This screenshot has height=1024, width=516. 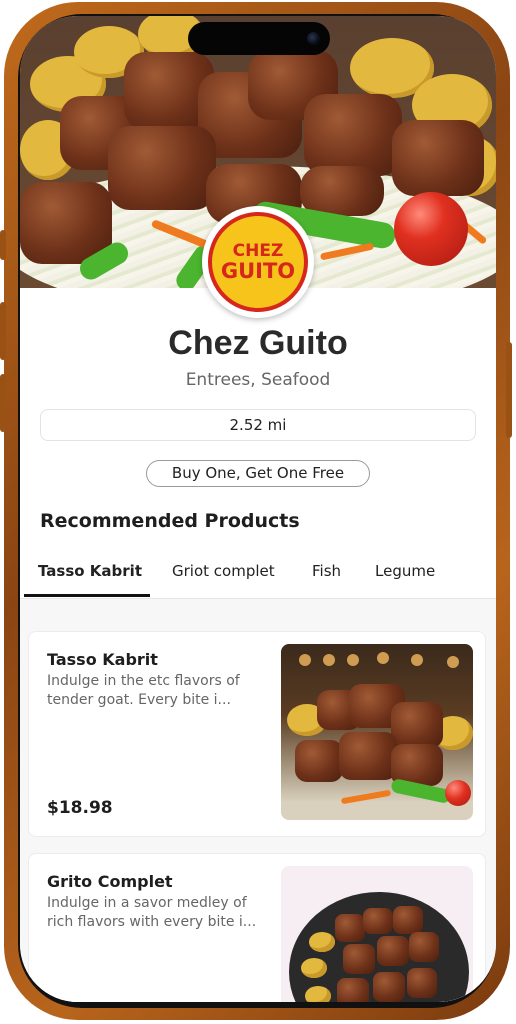 I want to click on logo-text-bottom: GUITO, so click(x=258, y=271).